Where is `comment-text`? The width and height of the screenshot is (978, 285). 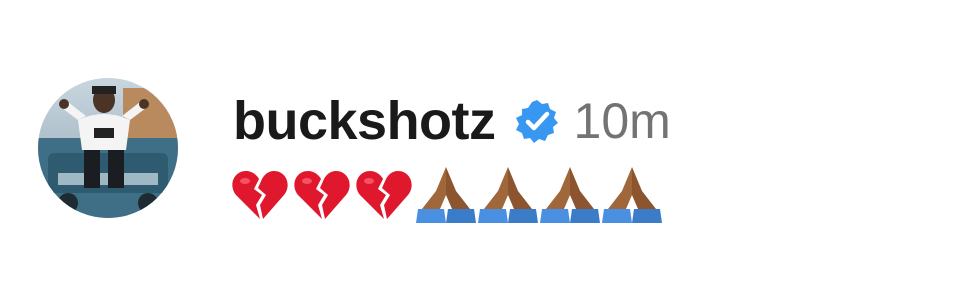
comment-text is located at coordinates (447, 195).